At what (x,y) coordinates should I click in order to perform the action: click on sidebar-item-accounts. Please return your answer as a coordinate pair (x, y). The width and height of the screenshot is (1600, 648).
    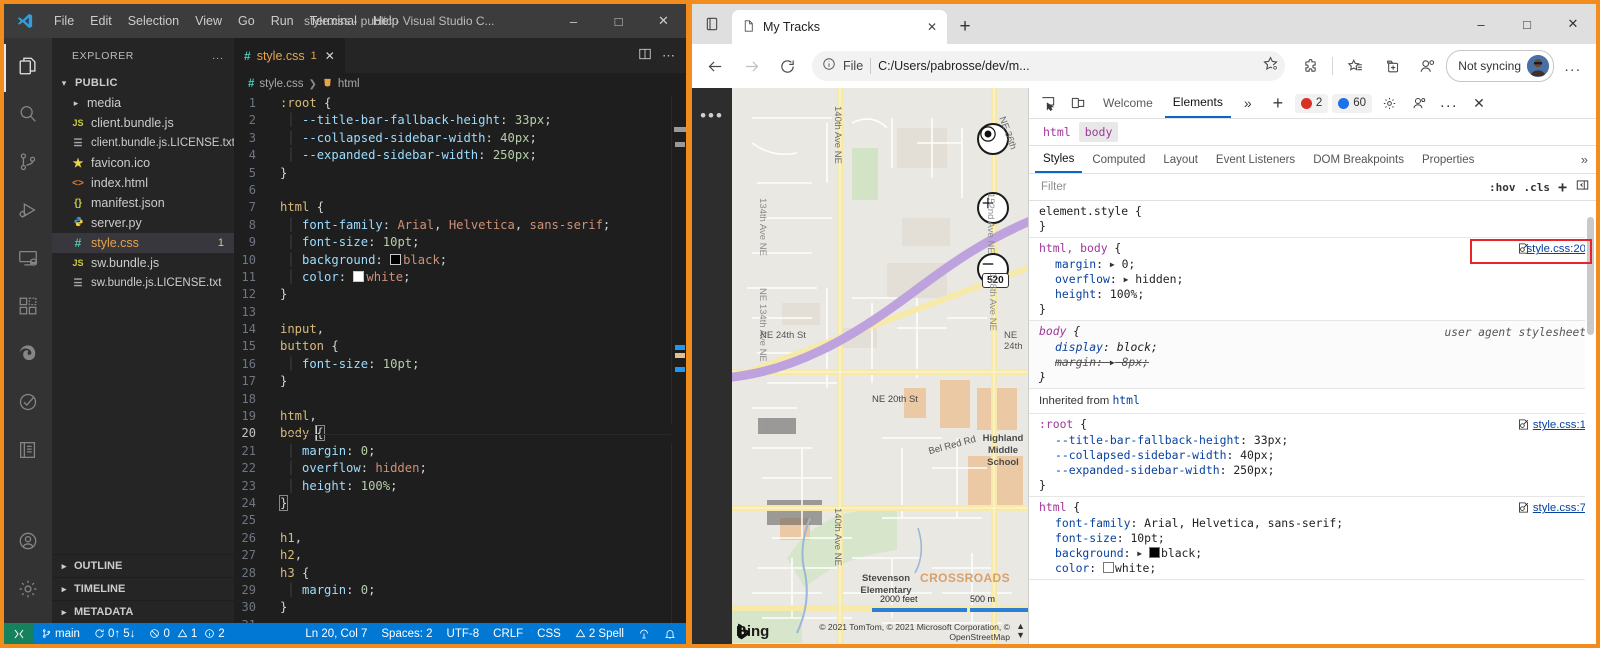
    Looking at the image, I should click on (28, 543).